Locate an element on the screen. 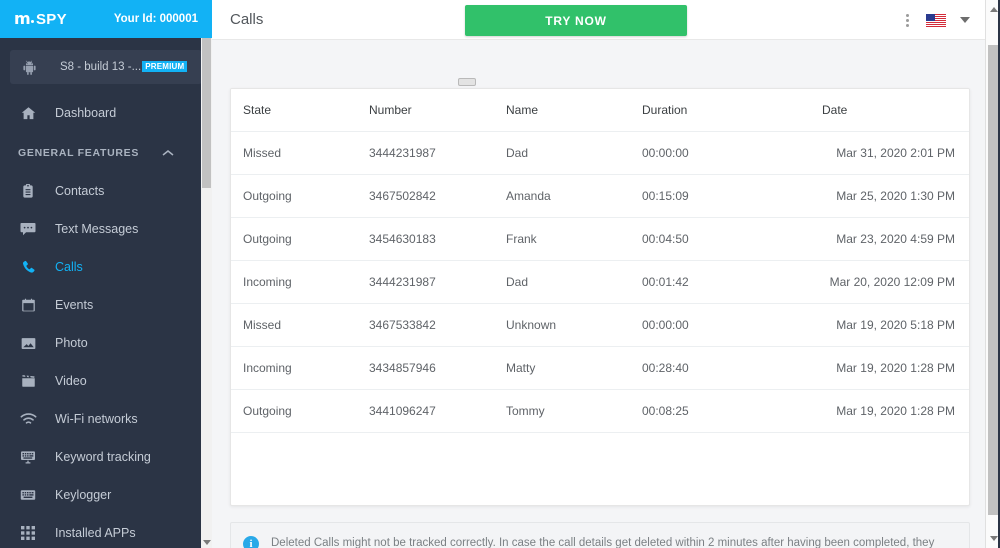 The width and height of the screenshot is (1000, 548). cell-number: 3467502842 is located at coordinates (437, 196).